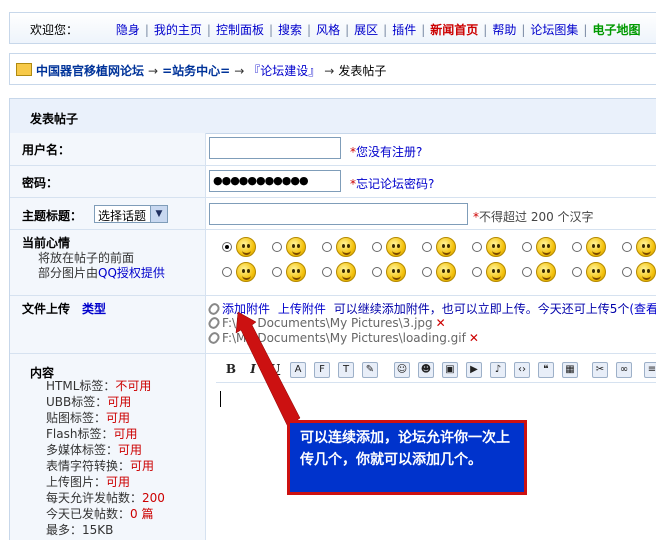 This screenshot has width=656, height=540. Describe the element at coordinates (131, 214) in the screenshot. I see `topic-select: 选择话题 ▼` at that location.